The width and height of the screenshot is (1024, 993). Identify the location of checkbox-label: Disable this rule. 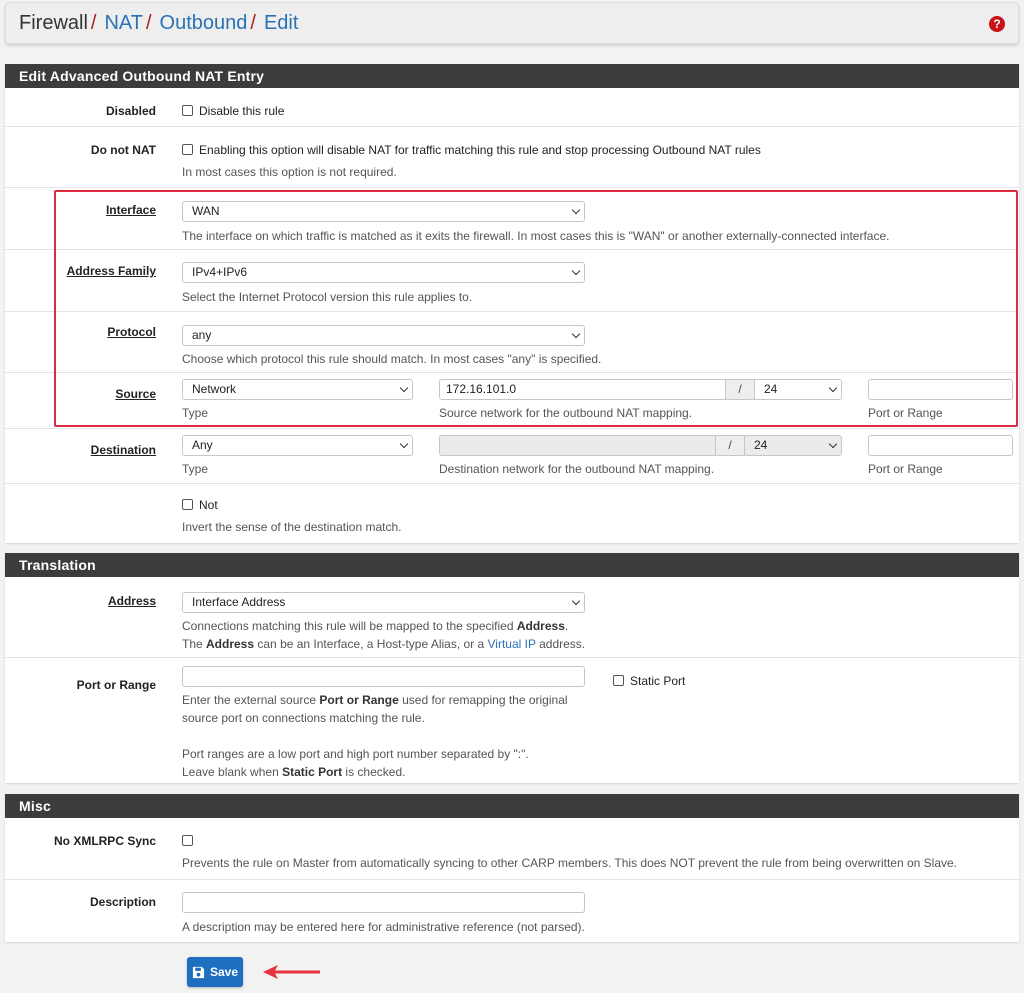
(242, 111).